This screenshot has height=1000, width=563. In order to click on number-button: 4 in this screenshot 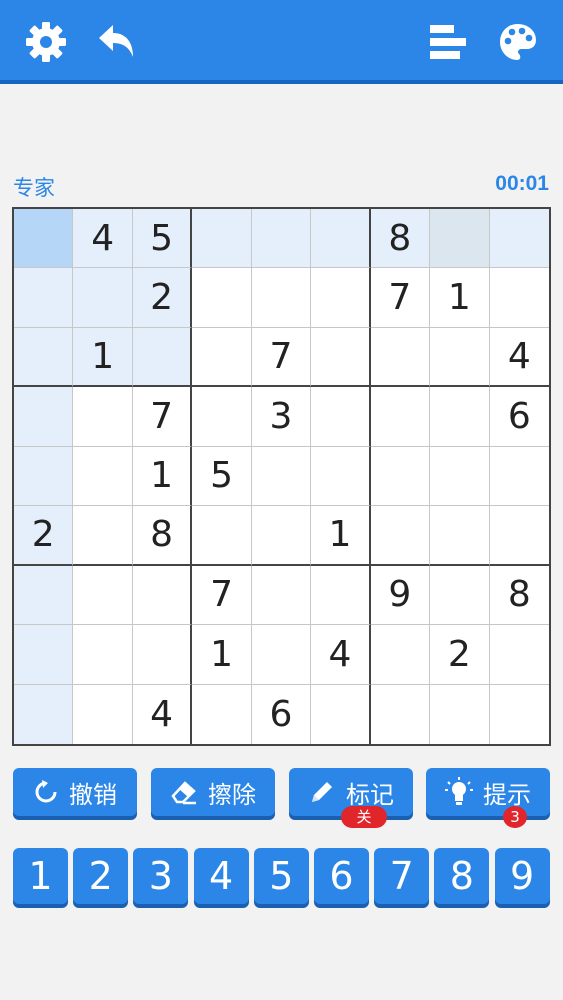, I will do `click(221, 876)`.